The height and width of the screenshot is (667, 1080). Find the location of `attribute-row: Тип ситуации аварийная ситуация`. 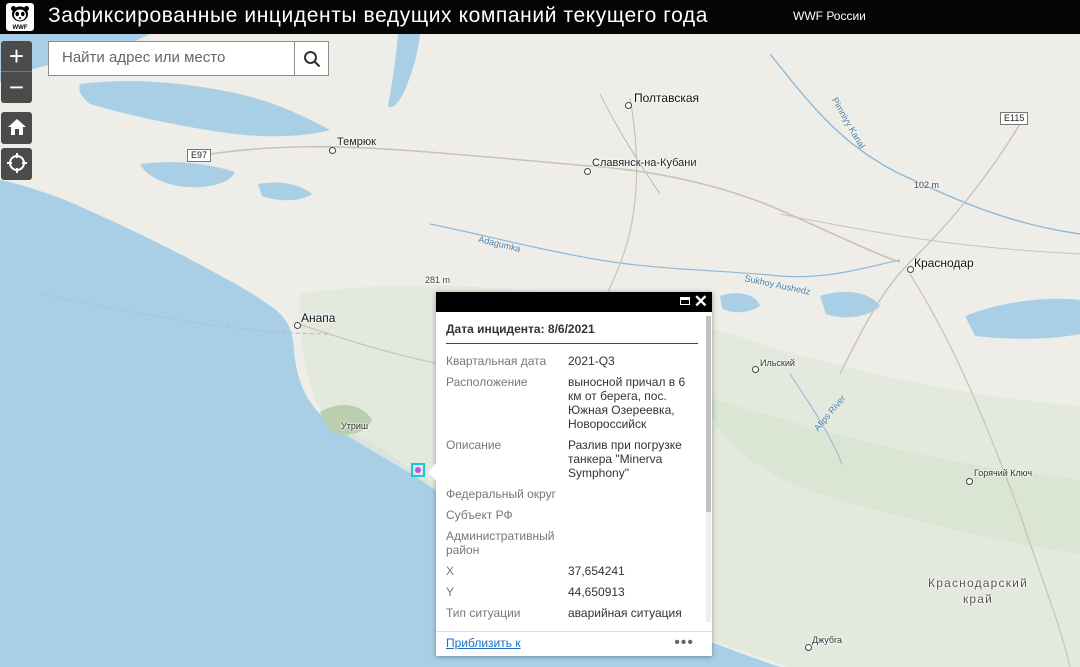

attribute-row: Тип ситуации аварийная ситуация is located at coordinates (572, 613).